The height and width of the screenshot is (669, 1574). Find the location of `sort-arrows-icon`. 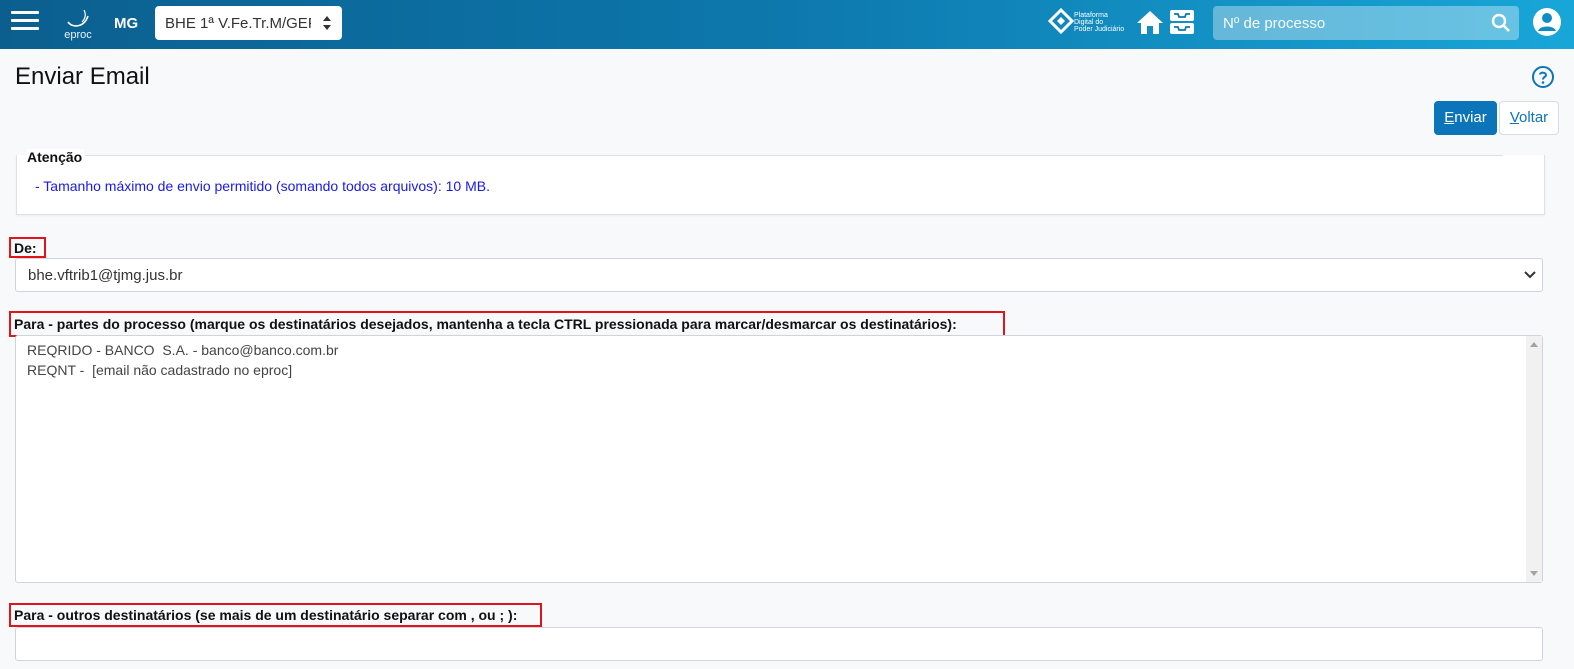

sort-arrows-icon is located at coordinates (327, 23).